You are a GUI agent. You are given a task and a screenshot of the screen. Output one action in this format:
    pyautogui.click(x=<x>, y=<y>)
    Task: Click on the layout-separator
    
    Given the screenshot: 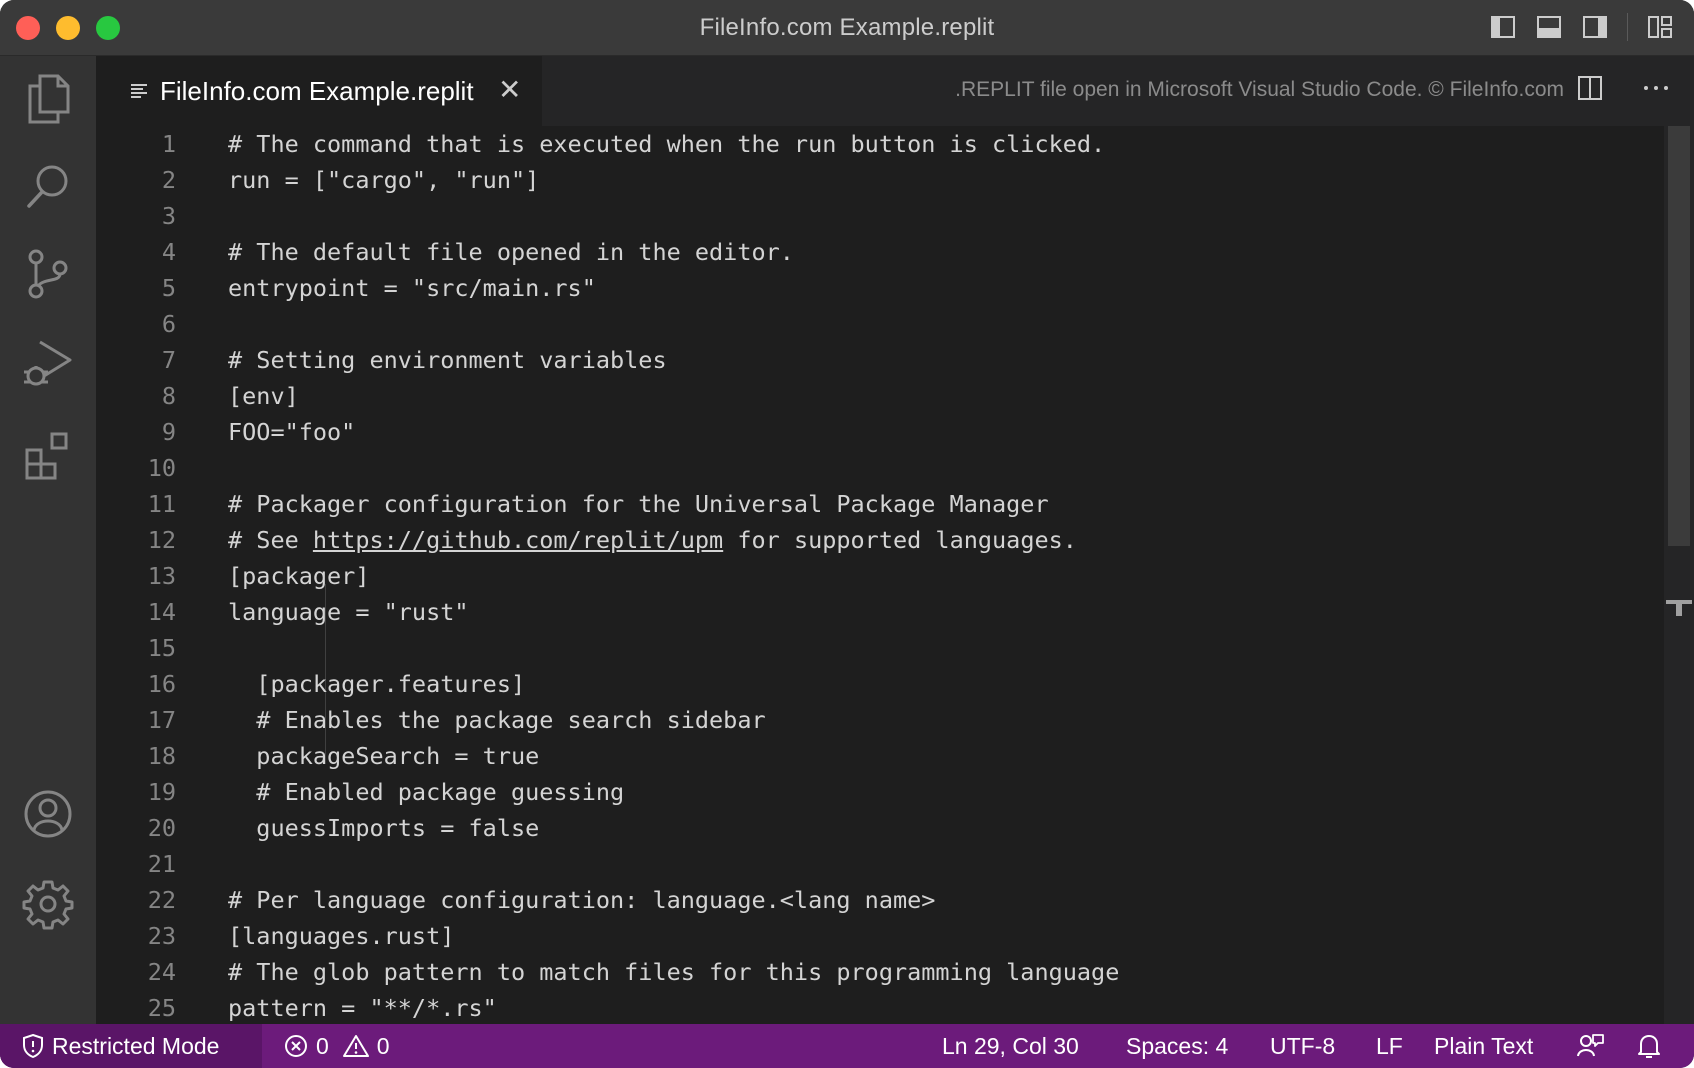 What is the action you would take?
    pyautogui.click(x=1627, y=27)
    